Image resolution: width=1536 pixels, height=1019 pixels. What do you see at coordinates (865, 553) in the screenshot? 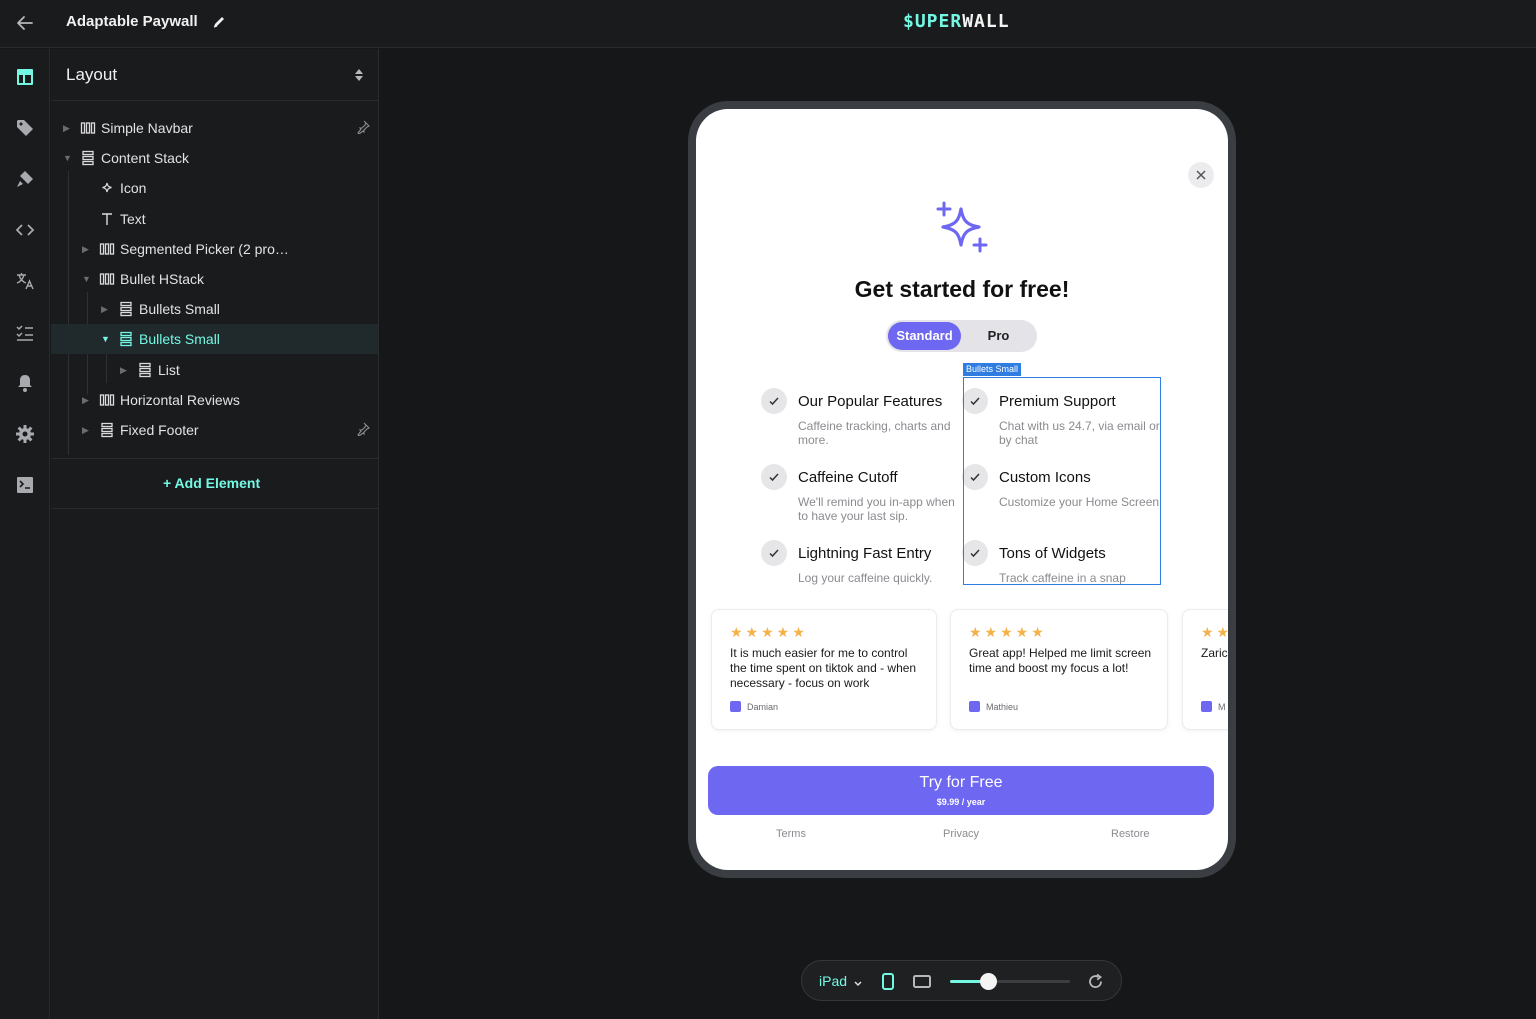
I see `feature-title: Lightning Fast Entry` at bounding box center [865, 553].